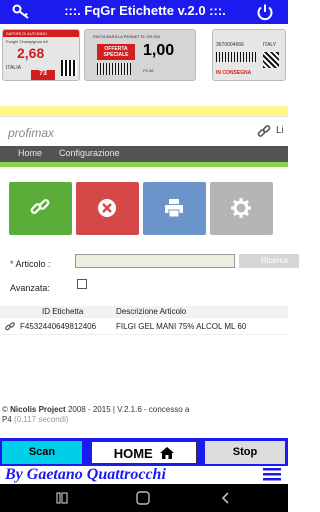  I want to click on column-header-id: ID Etichetta, so click(63, 311).